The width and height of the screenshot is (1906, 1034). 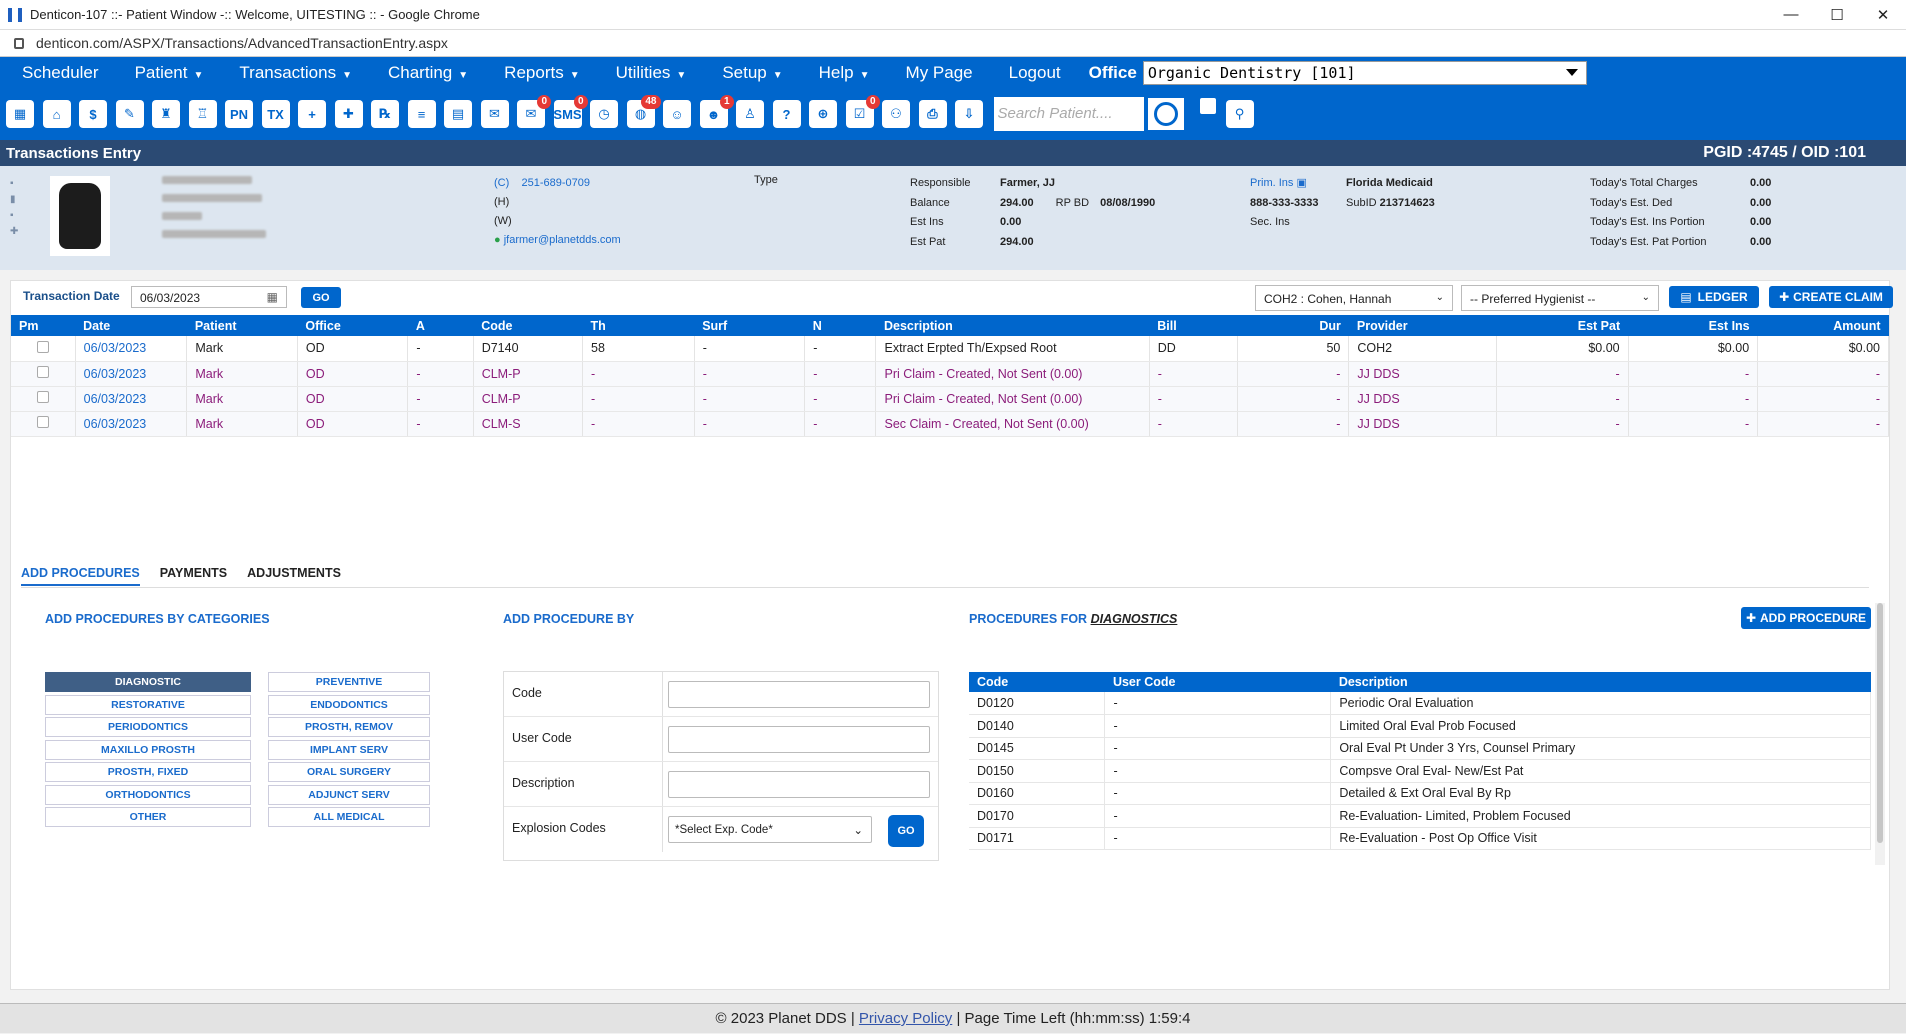 I want to click on category-diagnostic: DIAGNOSTIC, so click(x=148, y=682).